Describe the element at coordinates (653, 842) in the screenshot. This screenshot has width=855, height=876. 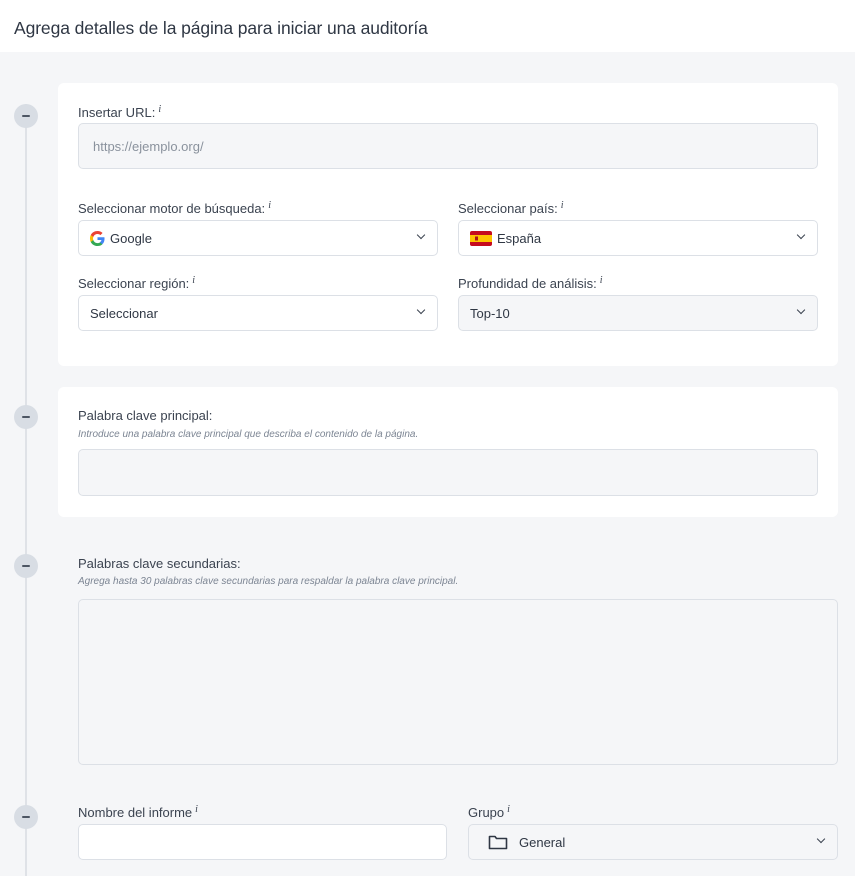
I see `group-select: General` at that location.